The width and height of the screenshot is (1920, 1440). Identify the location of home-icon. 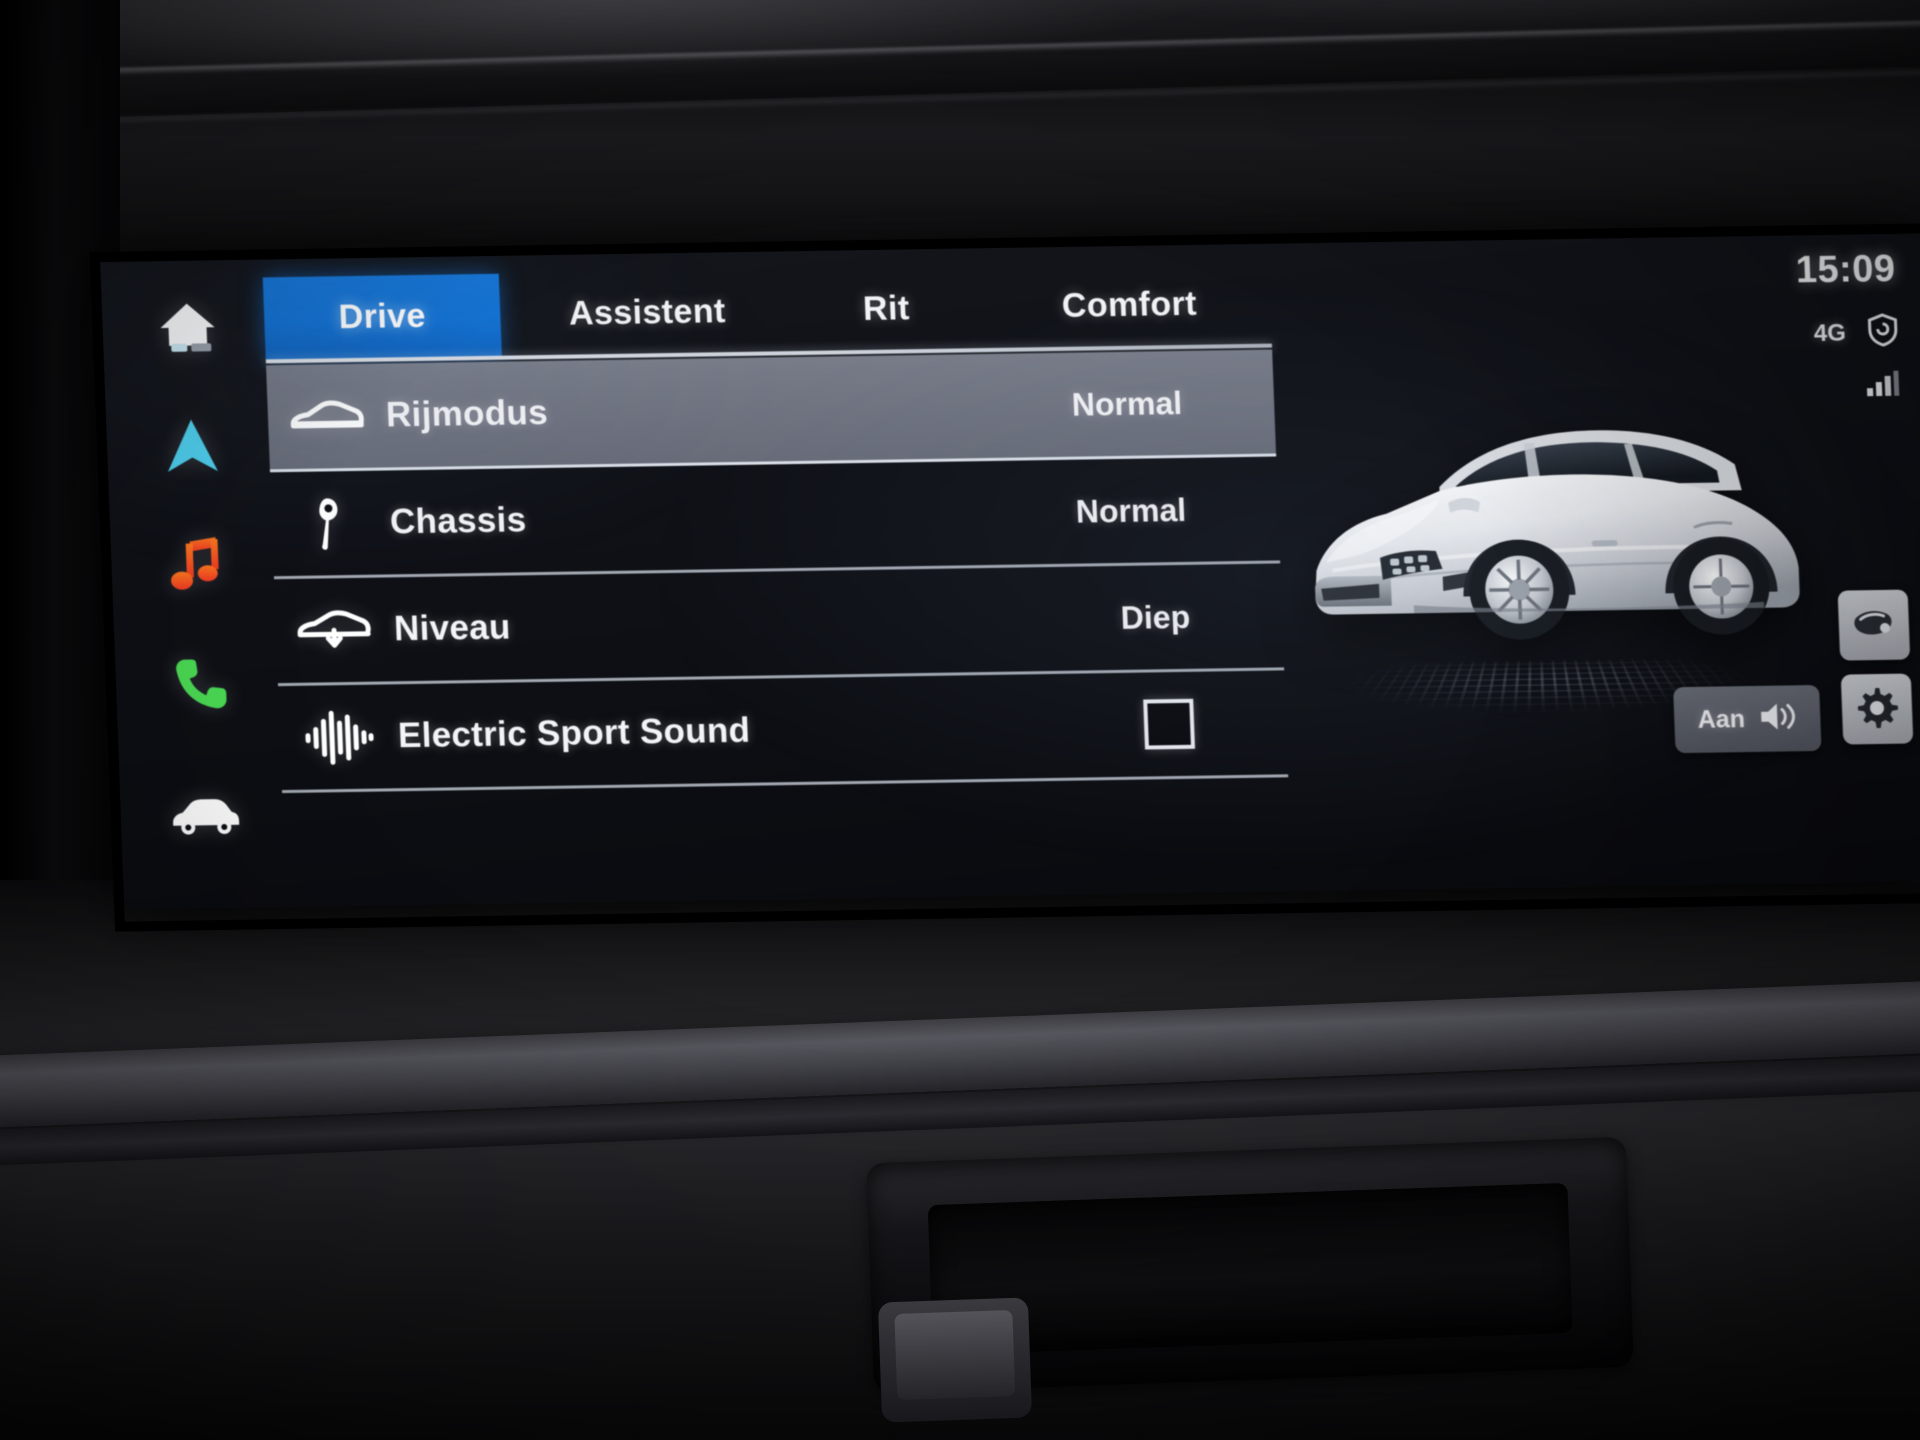
(187, 328).